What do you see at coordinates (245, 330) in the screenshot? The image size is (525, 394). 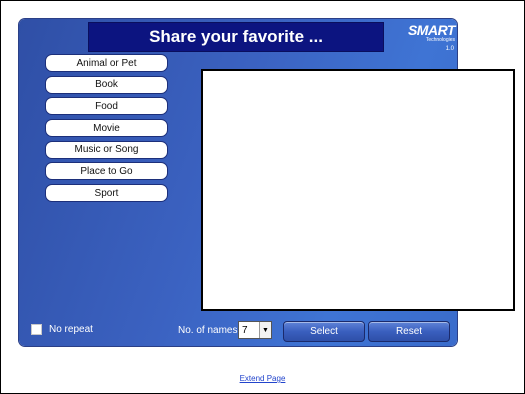 I see `no-of-names-value: 7` at bounding box center [245, 330].